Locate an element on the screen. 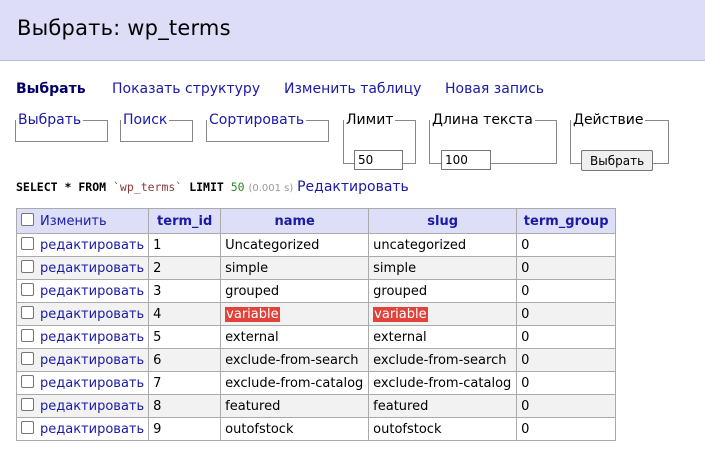  action-legend: Действие is located at coordinates (608, 120).